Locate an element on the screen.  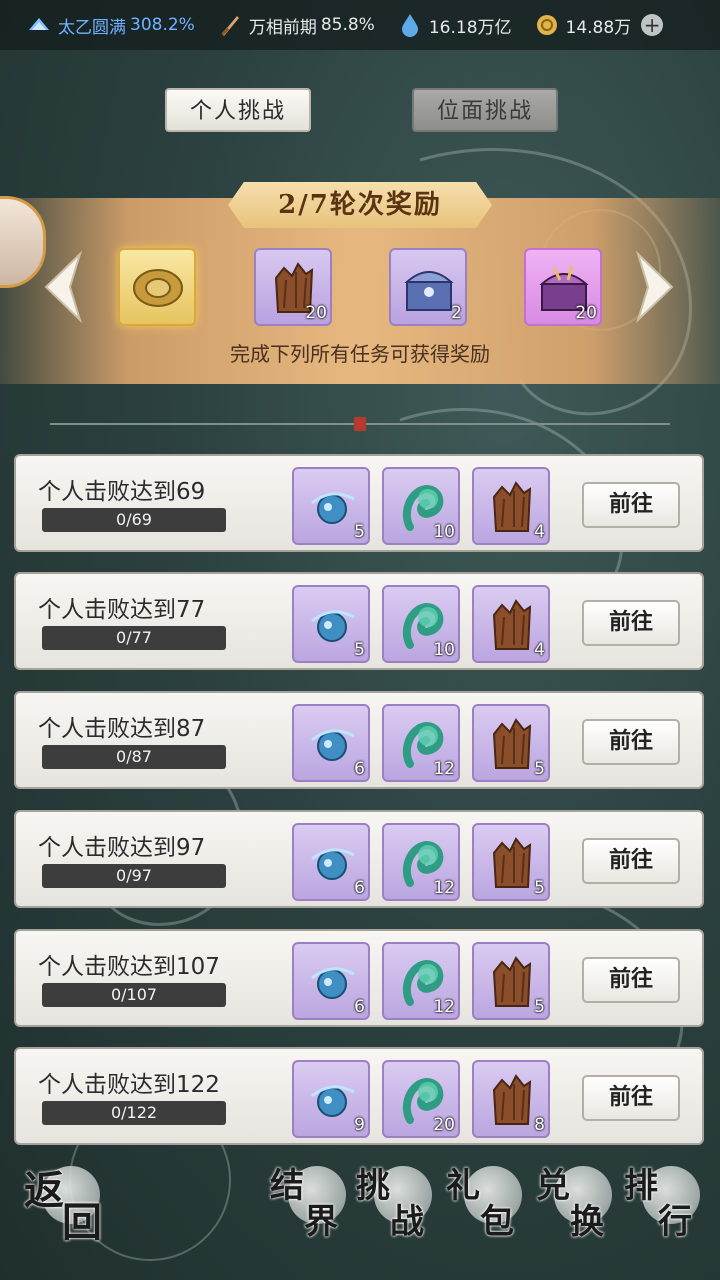
realm-stat: 太乙圆满 308.2% is located at coordinates (110, 25).